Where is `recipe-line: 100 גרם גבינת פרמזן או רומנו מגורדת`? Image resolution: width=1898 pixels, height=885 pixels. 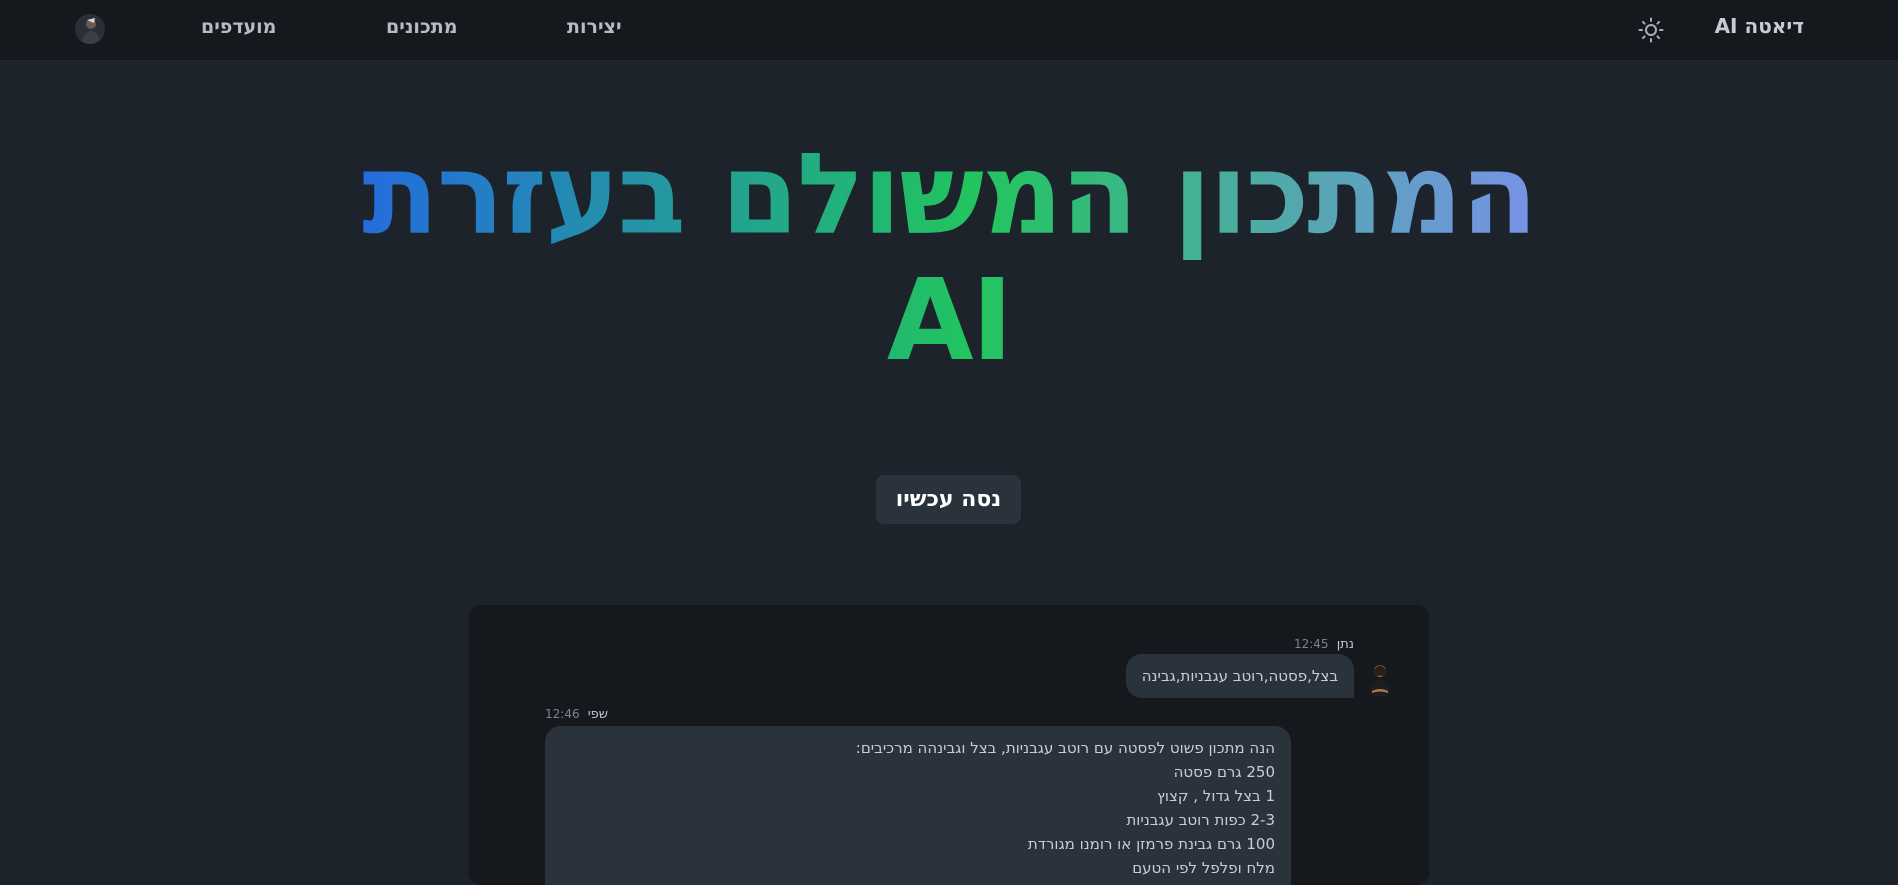
recipe-line: 100 גרם גבינת פרמזן או רומנו מגורדת is located at coordinates (1151, 844).